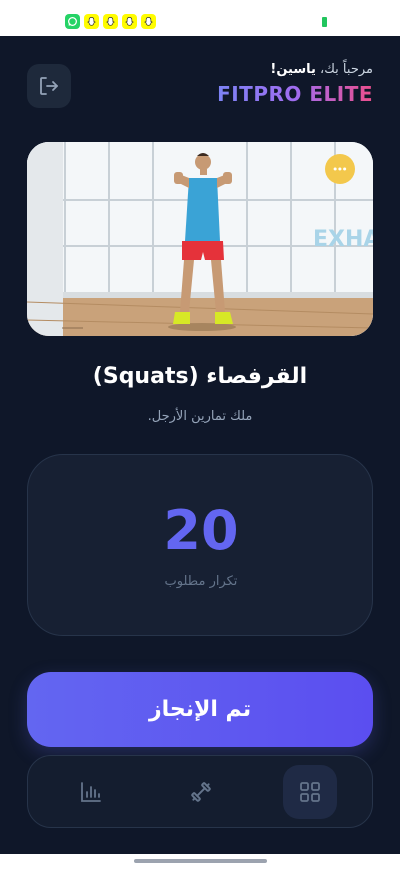 The height and width of the screenshot is (872, 400). Describe the element at coordinates (293, 69) in the screenshot. I see `user-name: ياسين!` at that location.